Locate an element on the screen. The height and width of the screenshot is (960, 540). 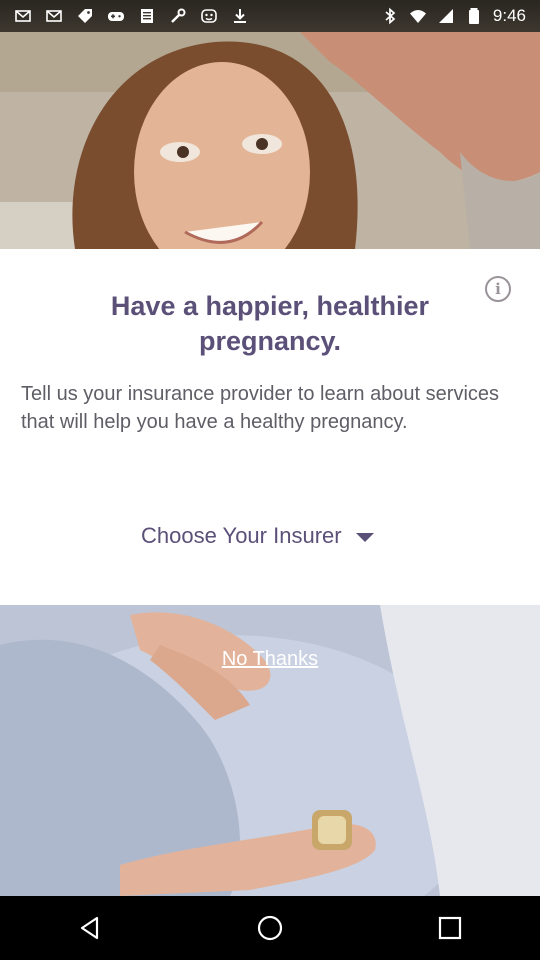
page-title: Have a happier, healthier pregnancy. is located at coordinates (270, 323).